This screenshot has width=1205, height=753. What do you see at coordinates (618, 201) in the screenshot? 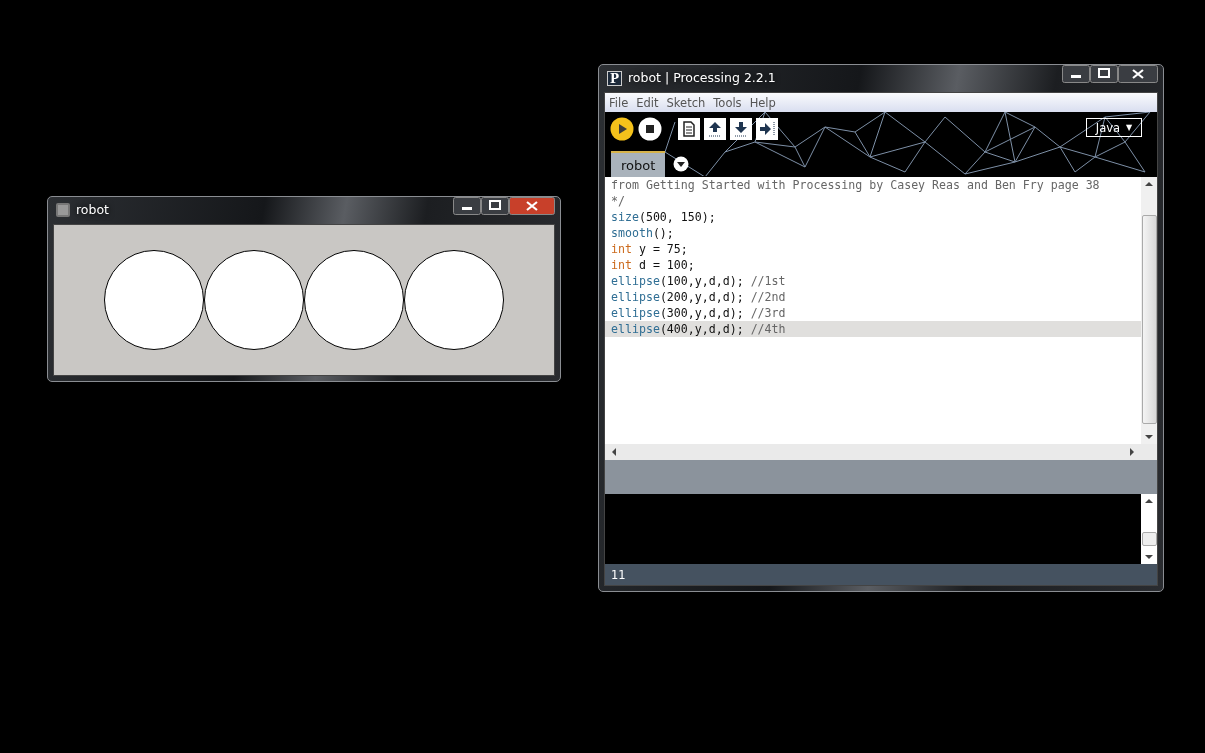
I see `code-line: */` at bounding box center [618, 201].